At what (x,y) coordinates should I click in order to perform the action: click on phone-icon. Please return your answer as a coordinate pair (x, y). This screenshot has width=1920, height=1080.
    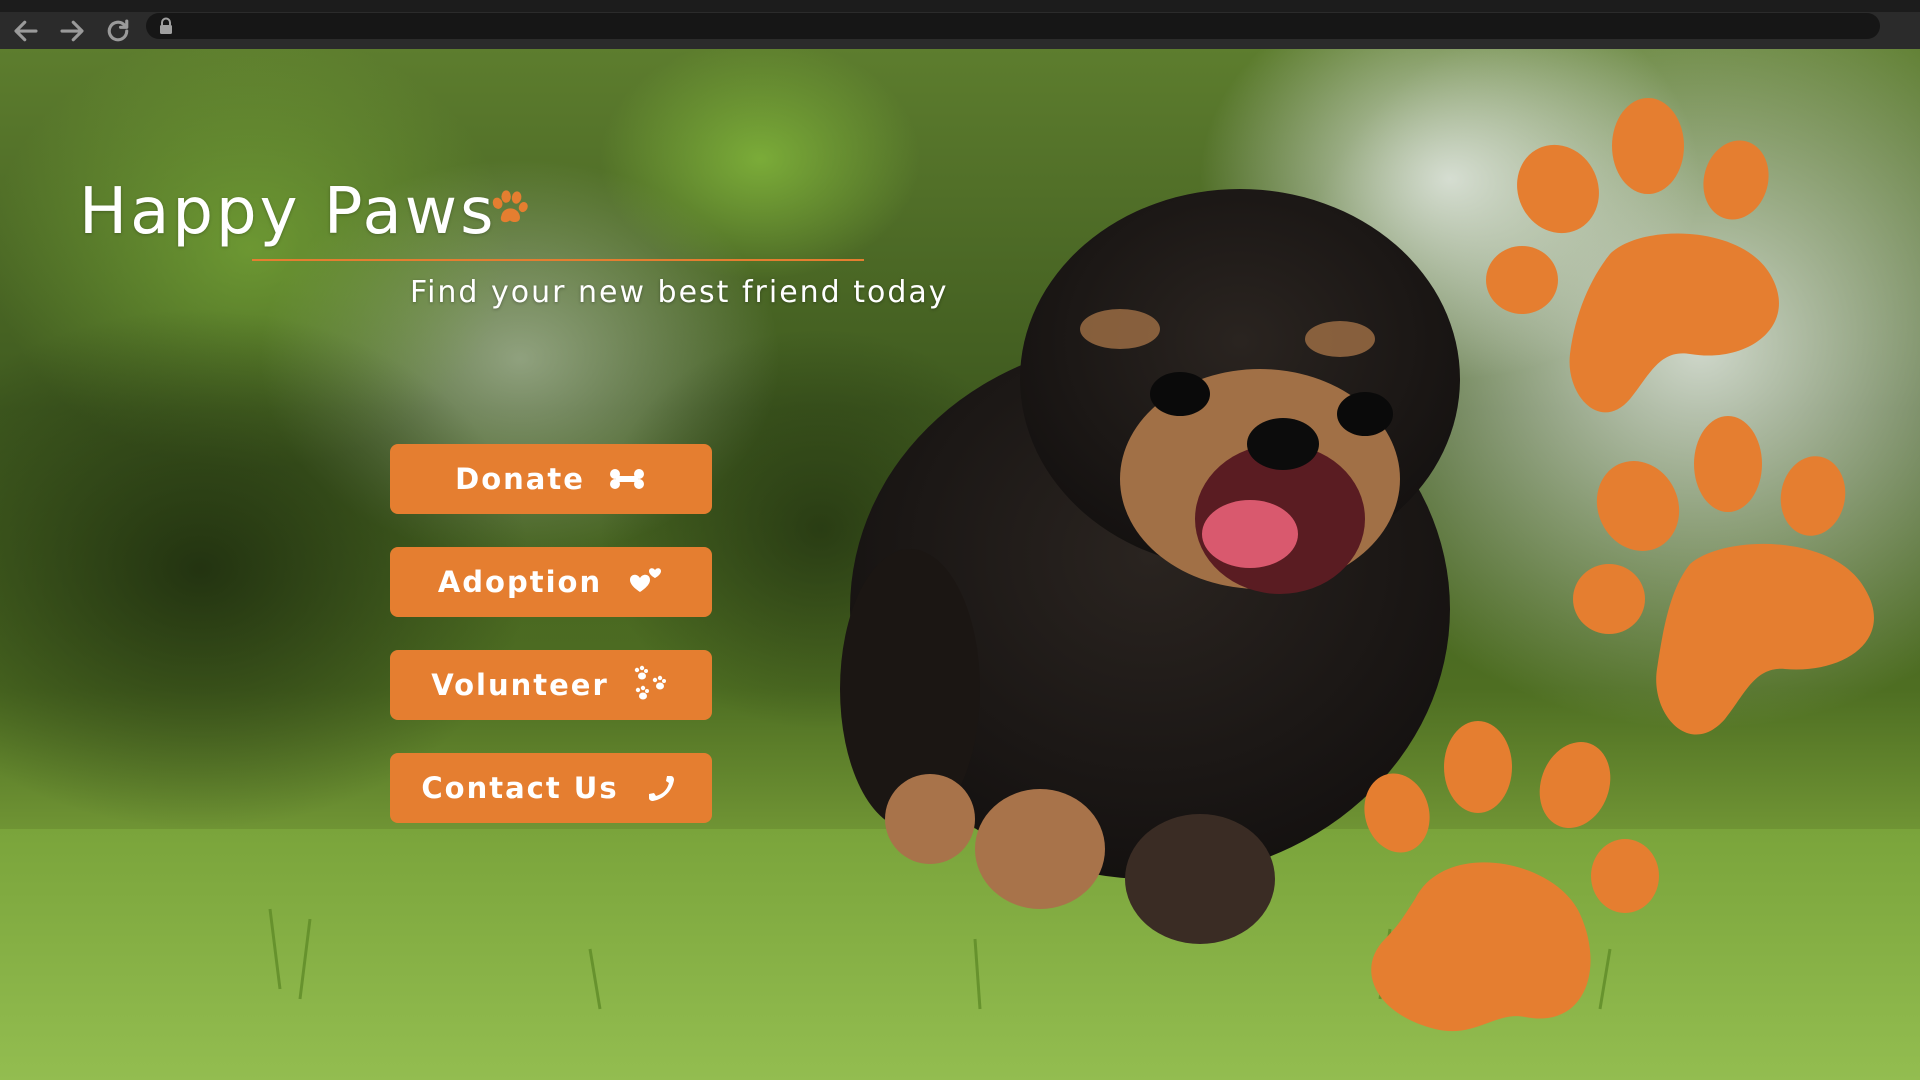
    Looking at the image, I should click on (661, 788).